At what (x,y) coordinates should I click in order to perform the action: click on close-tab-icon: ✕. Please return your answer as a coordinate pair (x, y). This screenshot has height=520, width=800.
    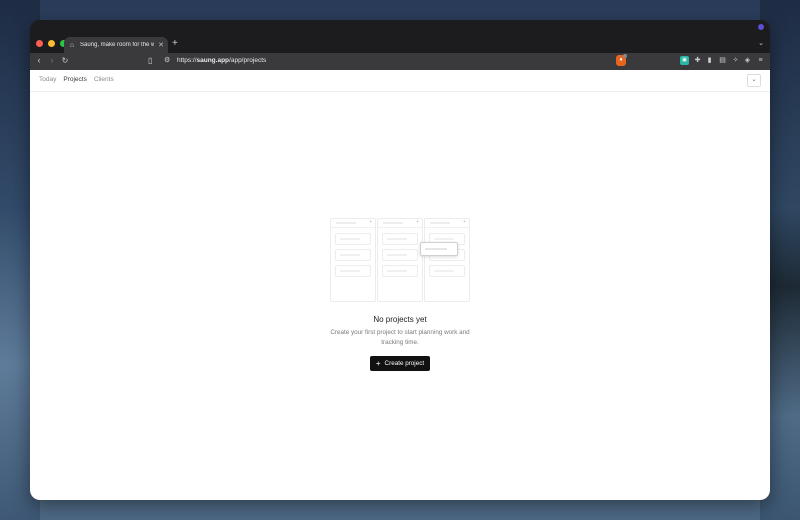
    Looking at the image, I should click on (161, 45).